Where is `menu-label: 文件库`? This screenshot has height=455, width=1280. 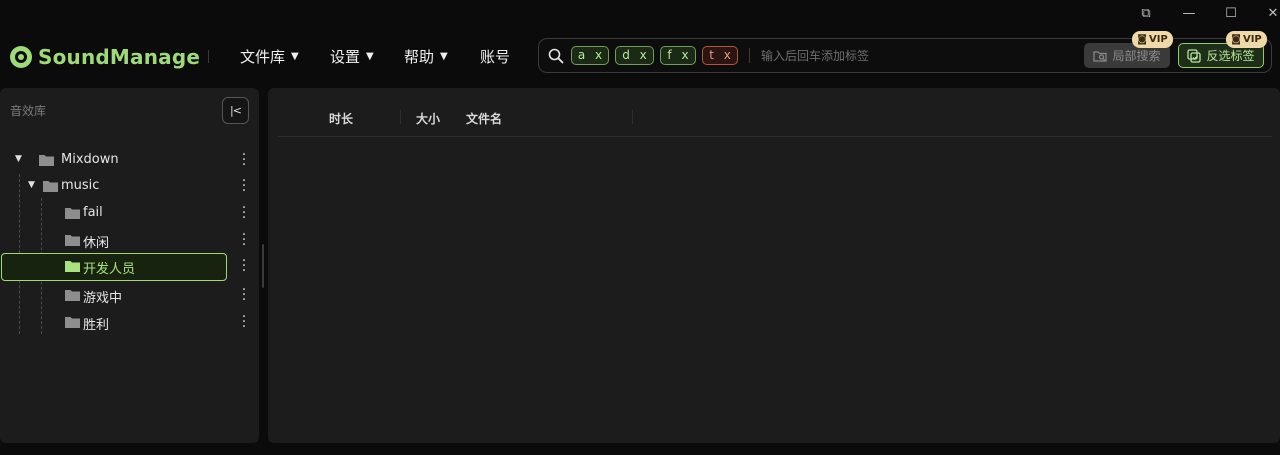 menu-label: 文件库 is located at coordinates (263, 56).